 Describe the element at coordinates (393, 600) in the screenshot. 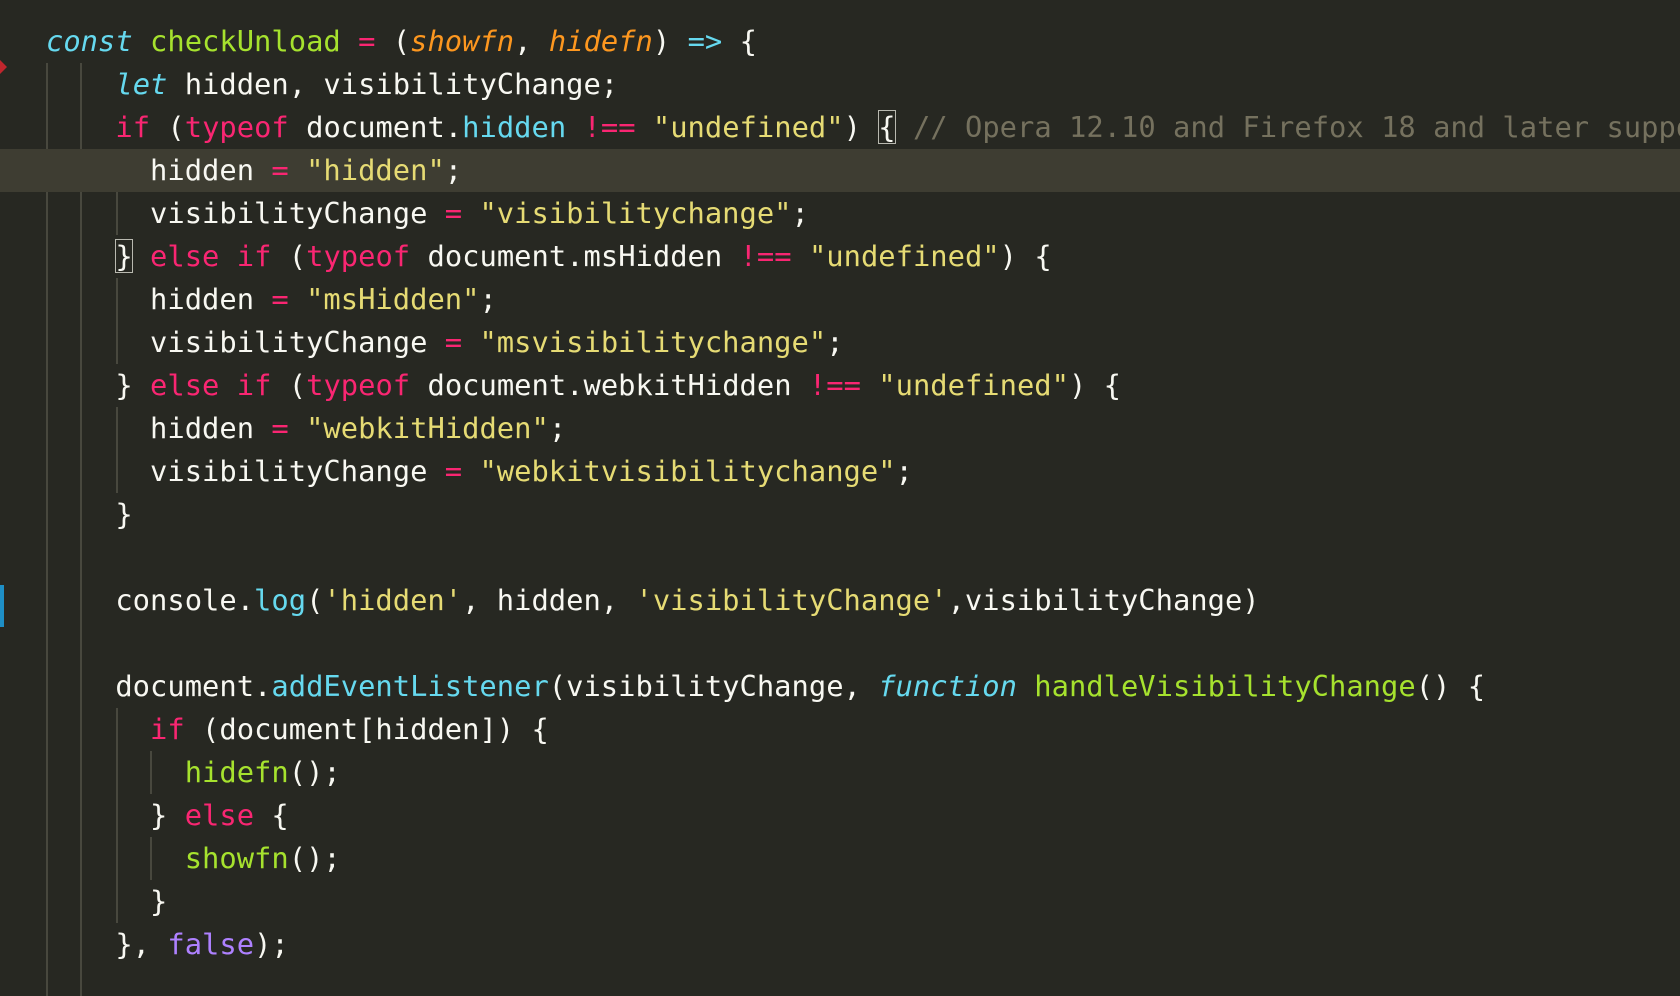

I see `code-token: 'hidden'` at that location.